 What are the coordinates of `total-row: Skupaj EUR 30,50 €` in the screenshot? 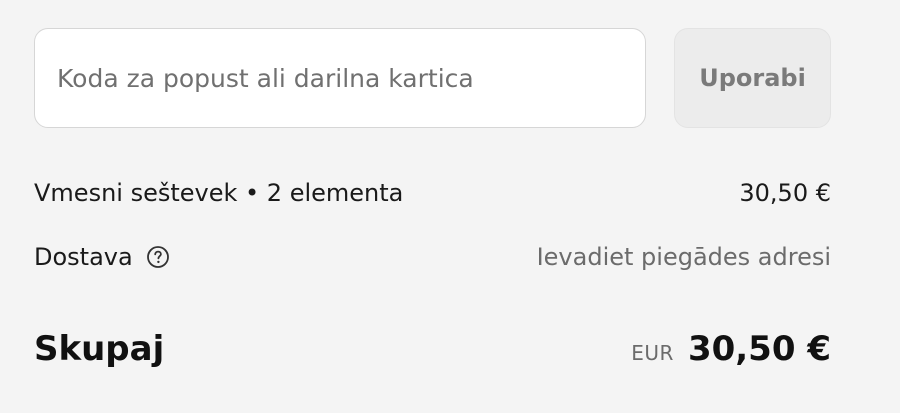 It's located at (432, 349).